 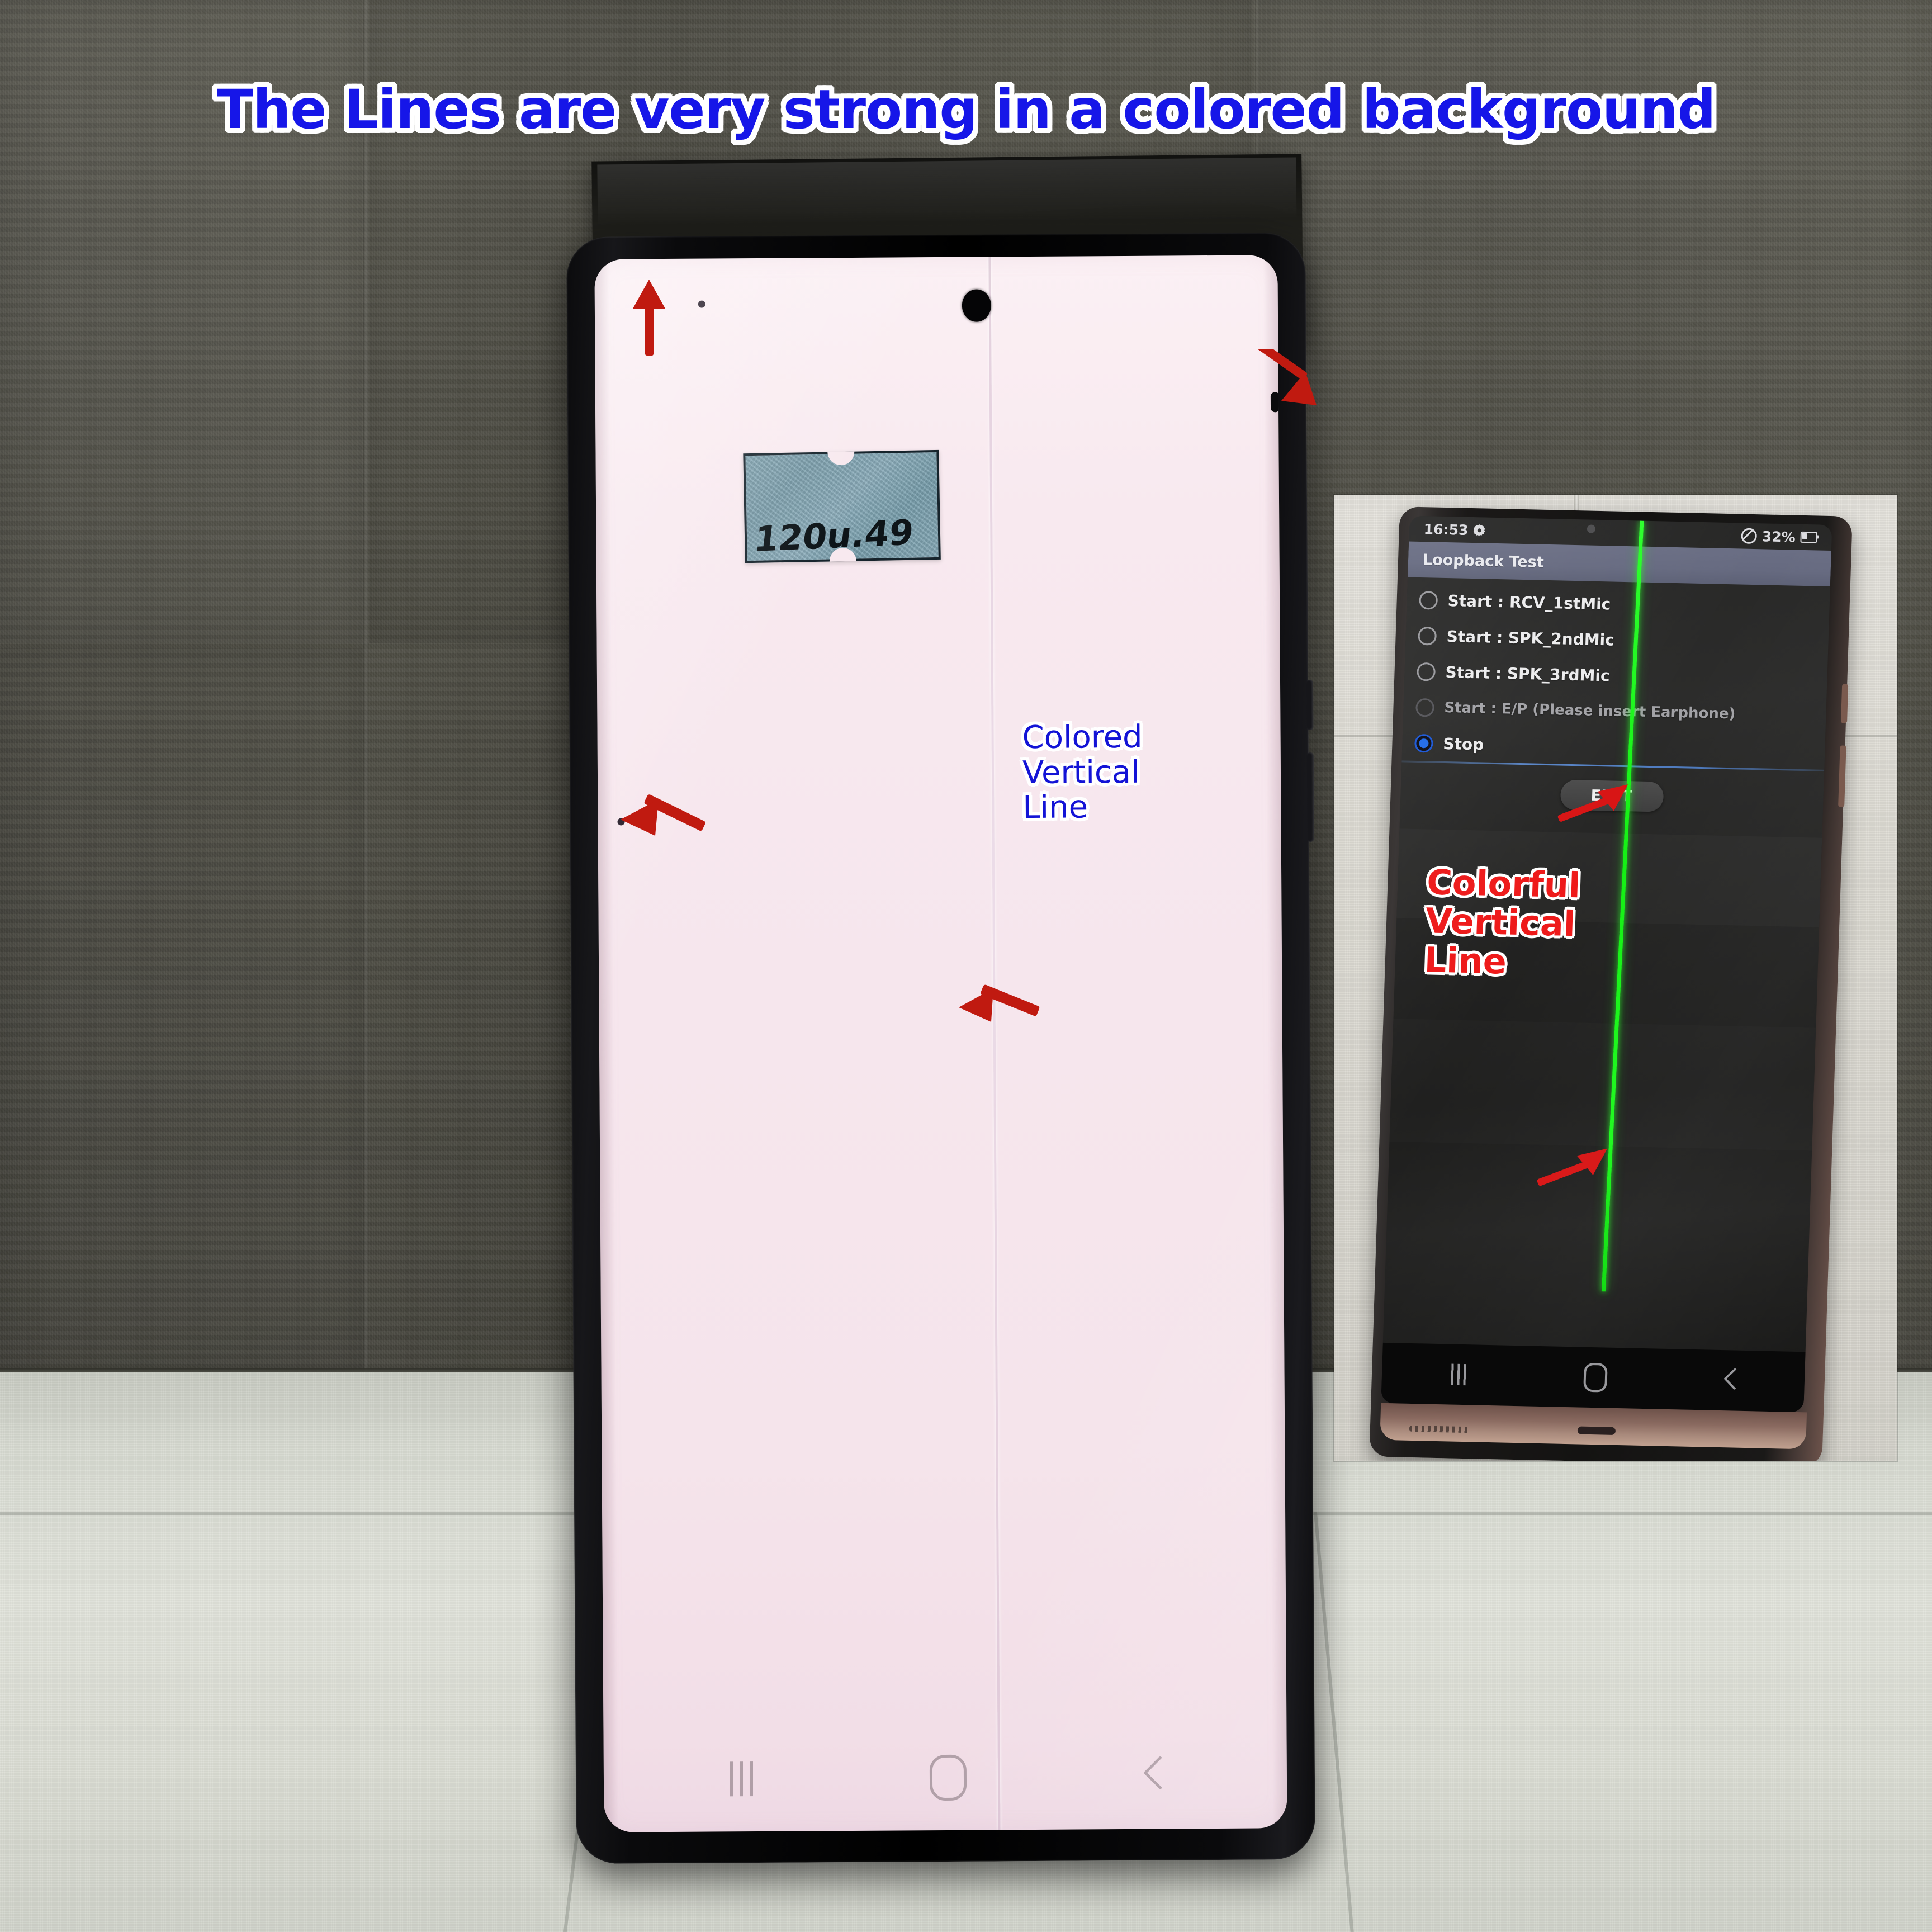 What do you see at coordinates (977, 305) in the screenshot?
I see `front-camera-punch-hole` at bounding box center [977, 305].